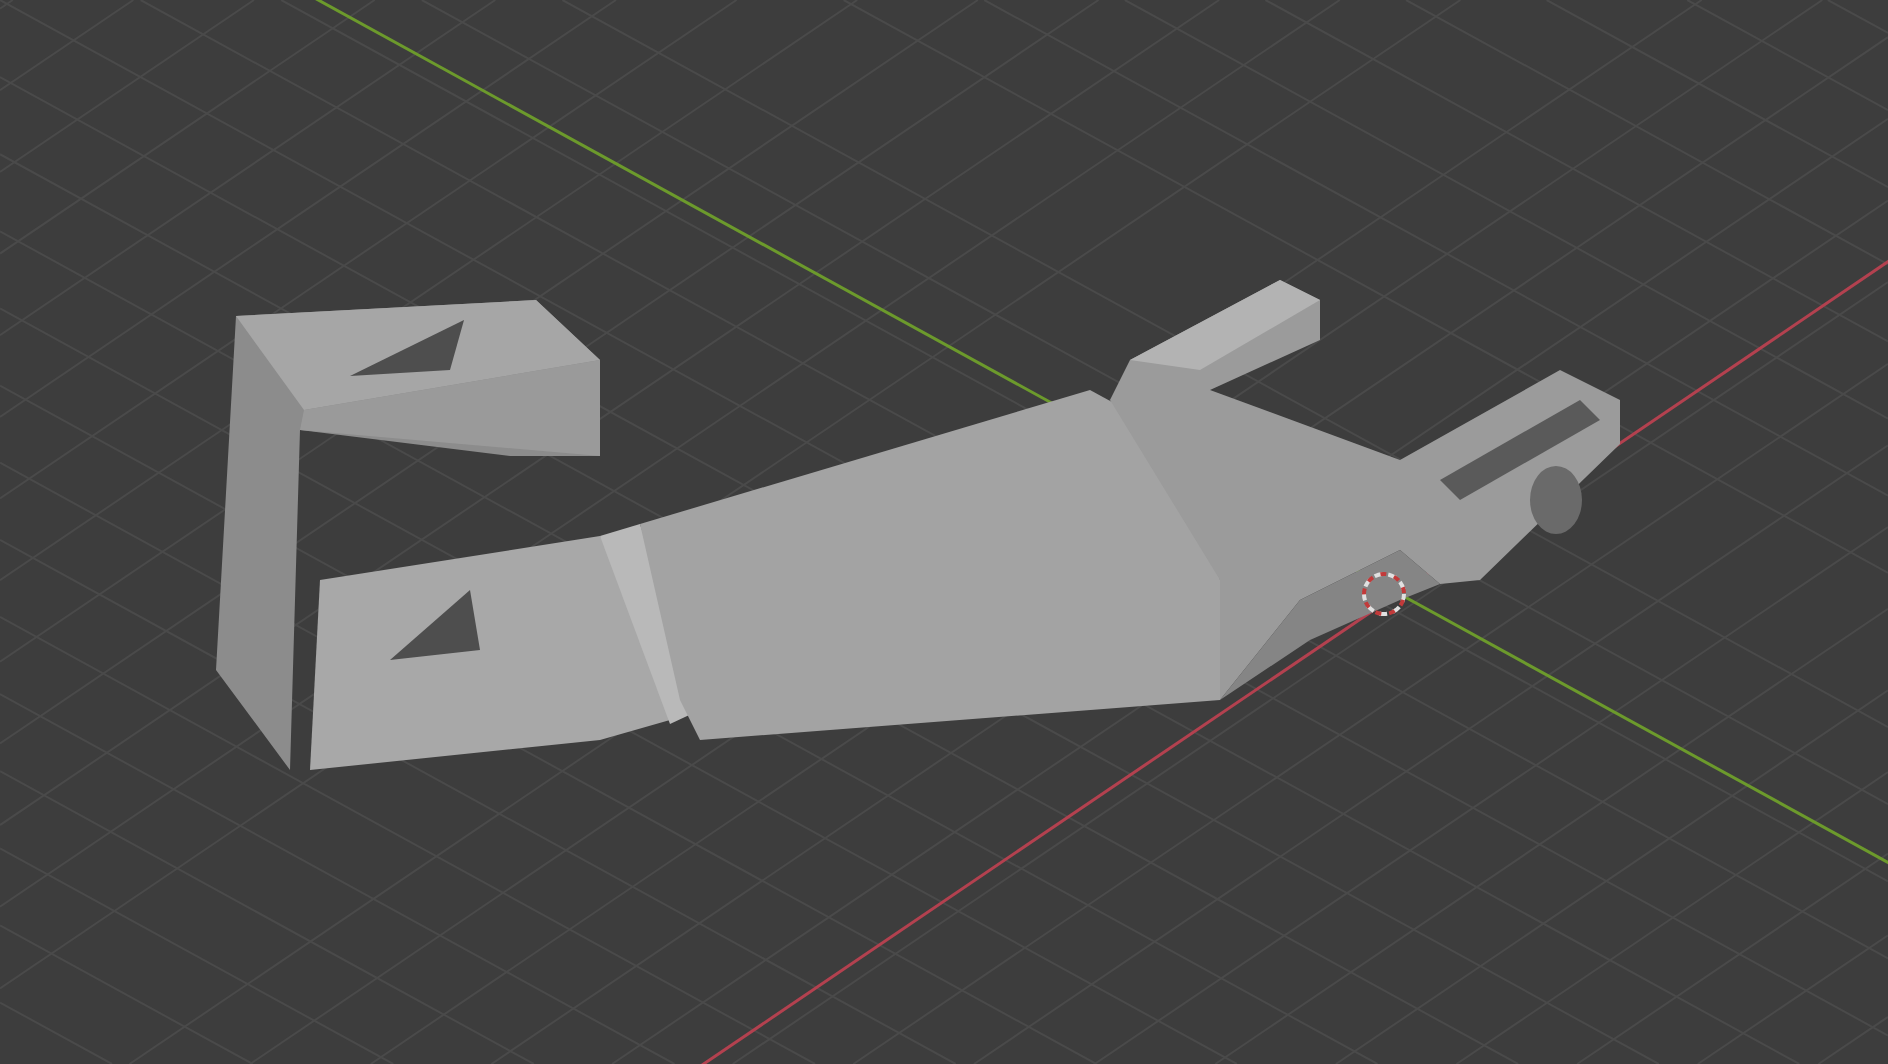 The height and width of the screenshot is (1064, 1888). I want to click on cursor-icon, so click(1384, 594).